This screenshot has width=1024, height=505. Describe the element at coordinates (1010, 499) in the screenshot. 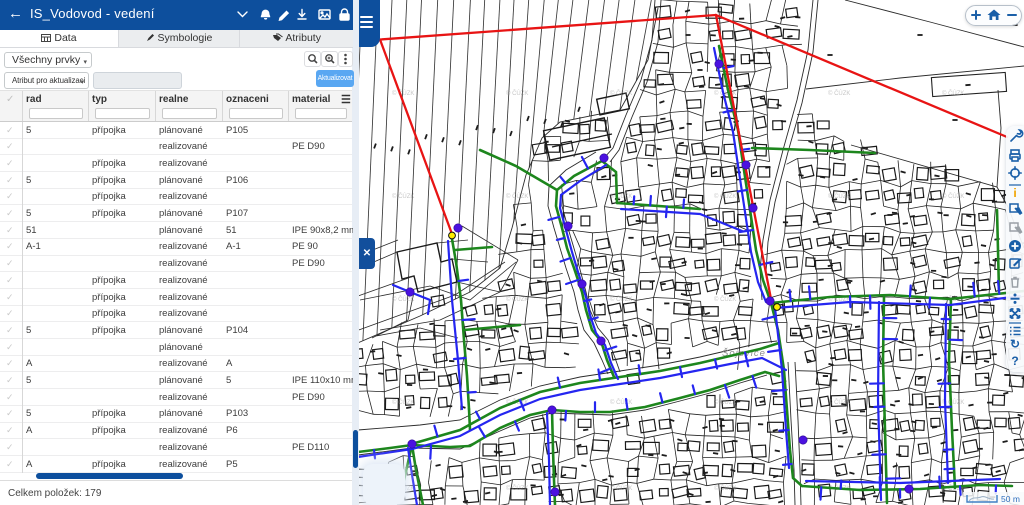

I see `svg-text: 50 m` at that location.